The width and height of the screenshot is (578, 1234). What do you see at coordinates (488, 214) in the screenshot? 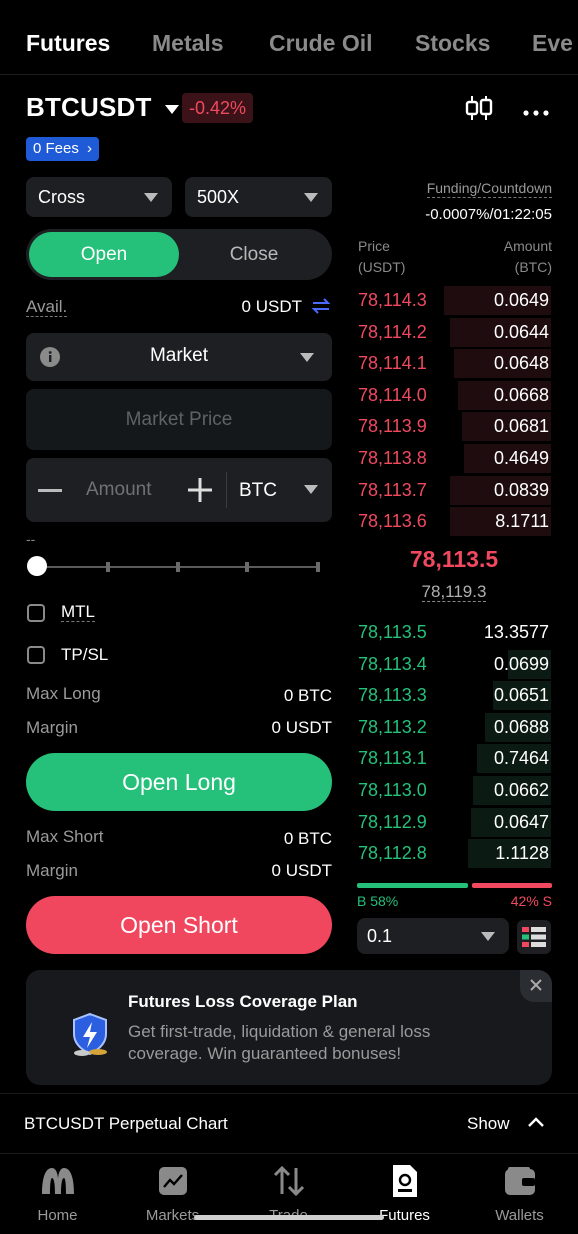
I see `funding-value: -0.0007%/01:22:05` at bounding box center [488, 214].